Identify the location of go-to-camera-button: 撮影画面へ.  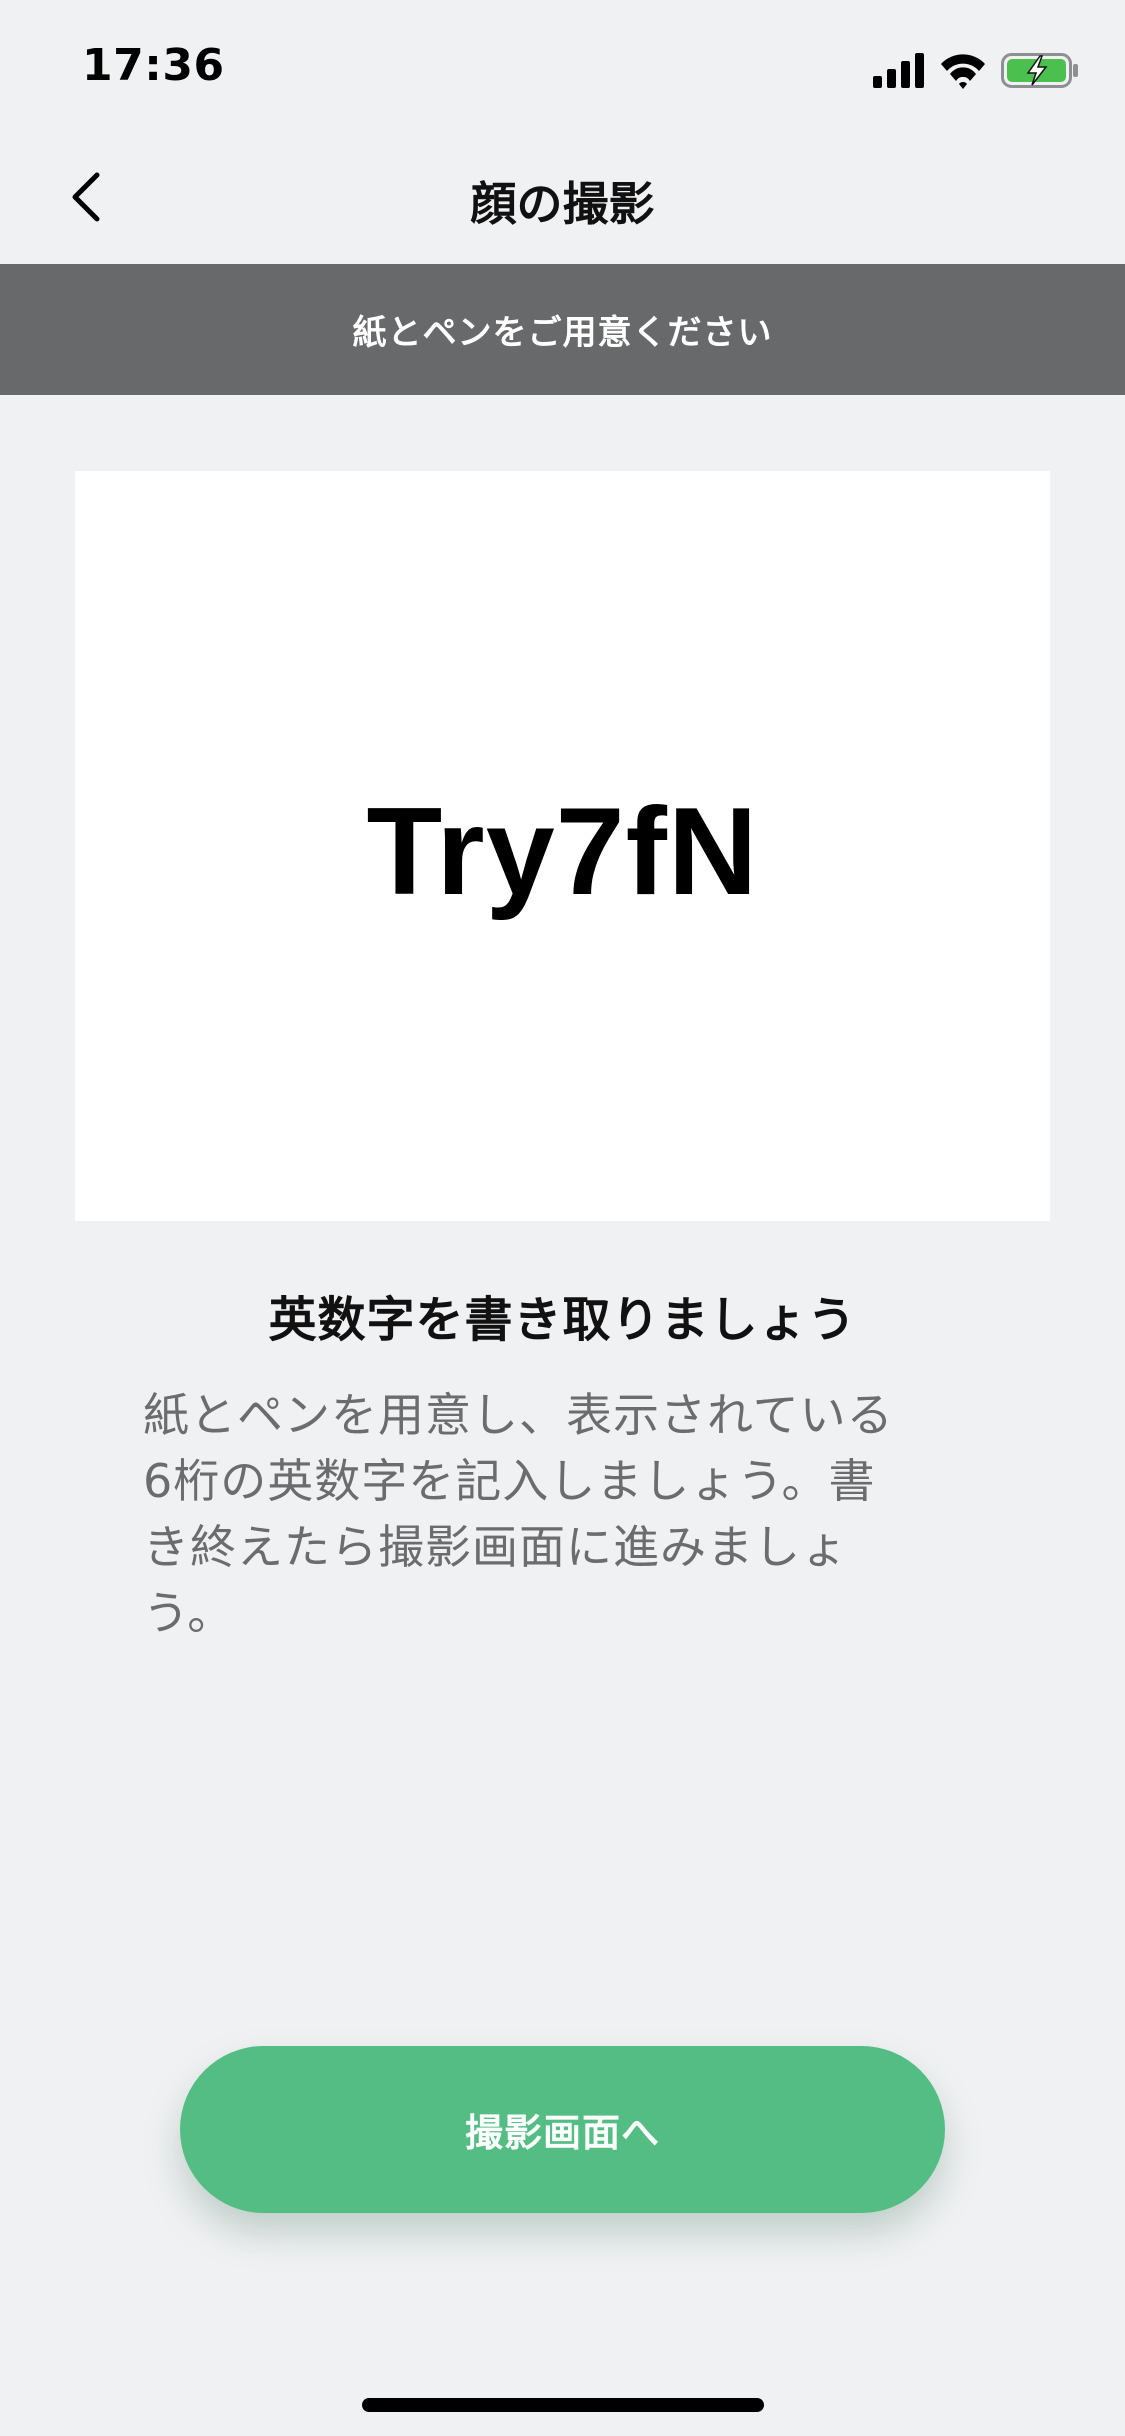
(562, 2129).